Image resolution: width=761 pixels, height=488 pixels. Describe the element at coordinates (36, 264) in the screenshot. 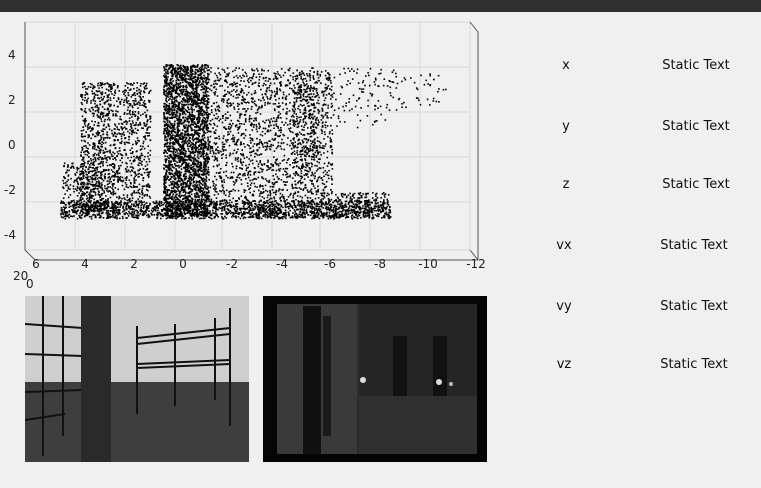

I see `x-tick: 6` at that location.